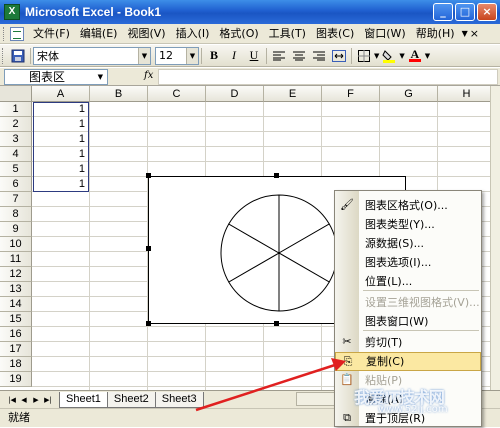  I want to click on save-icon, so click(18, 56).